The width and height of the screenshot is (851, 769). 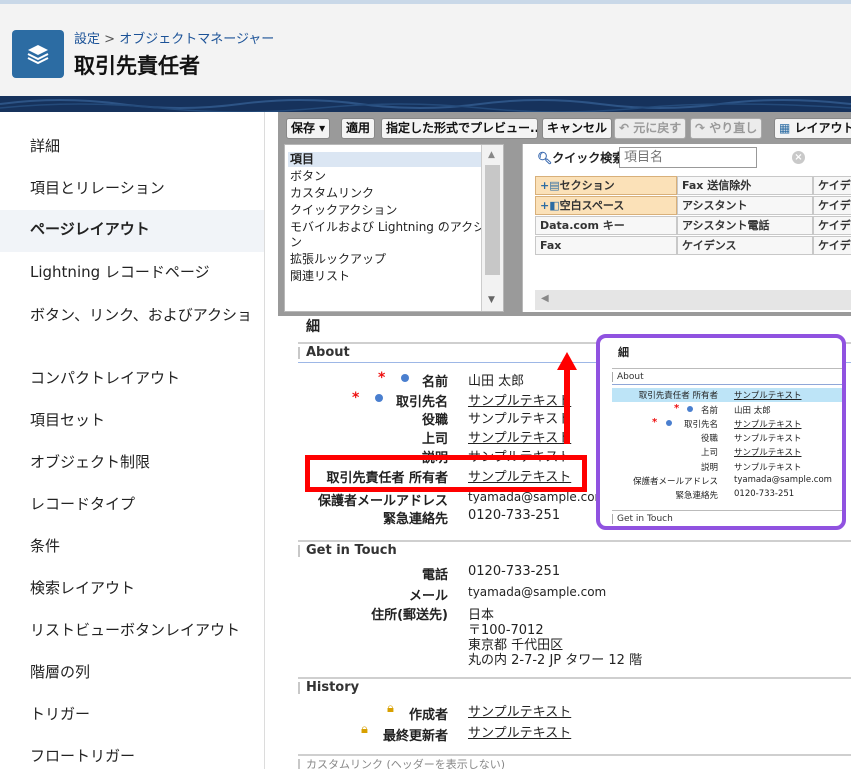 What do you see at coordinates (606, 205) in the screenshot?
I see `palette-item-blank-space: +◧空白スペース` at bounding box center [606, 205].